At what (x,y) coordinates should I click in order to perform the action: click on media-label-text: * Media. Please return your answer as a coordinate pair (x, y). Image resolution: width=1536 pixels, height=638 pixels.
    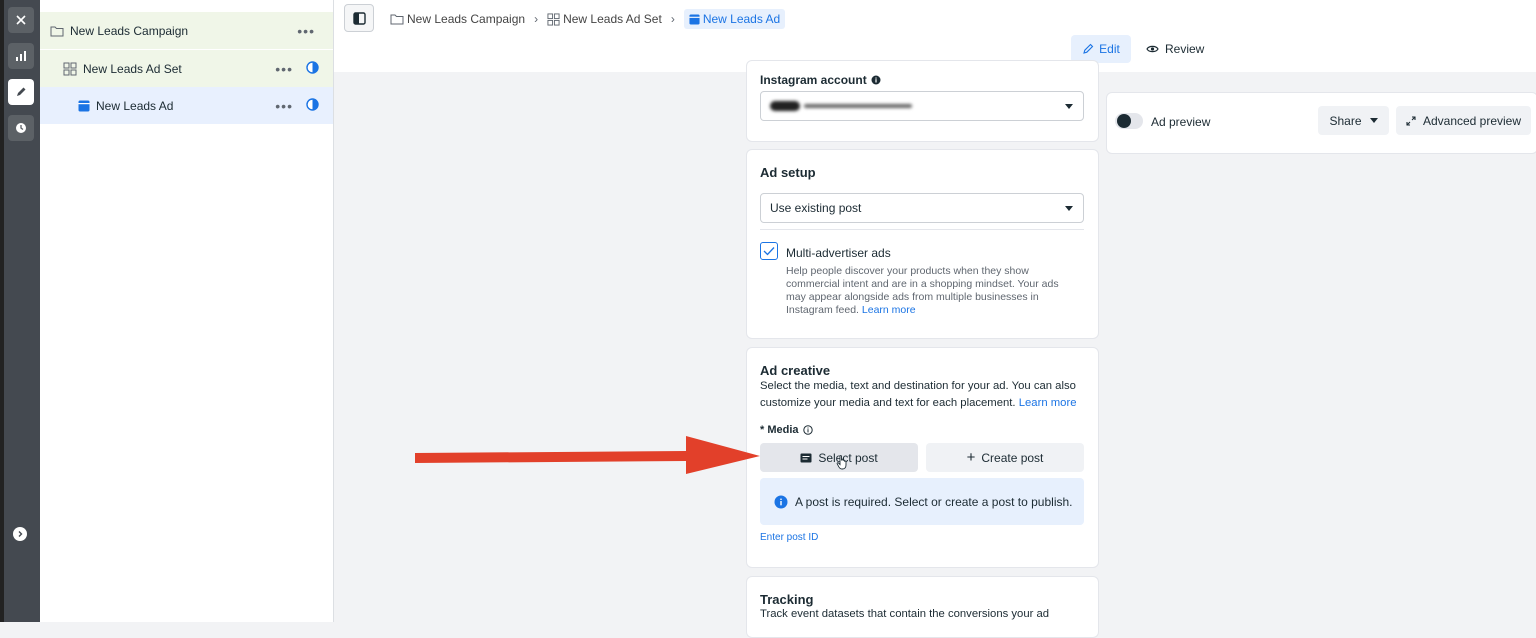
    Looking at the image, I should click on (779, 430).